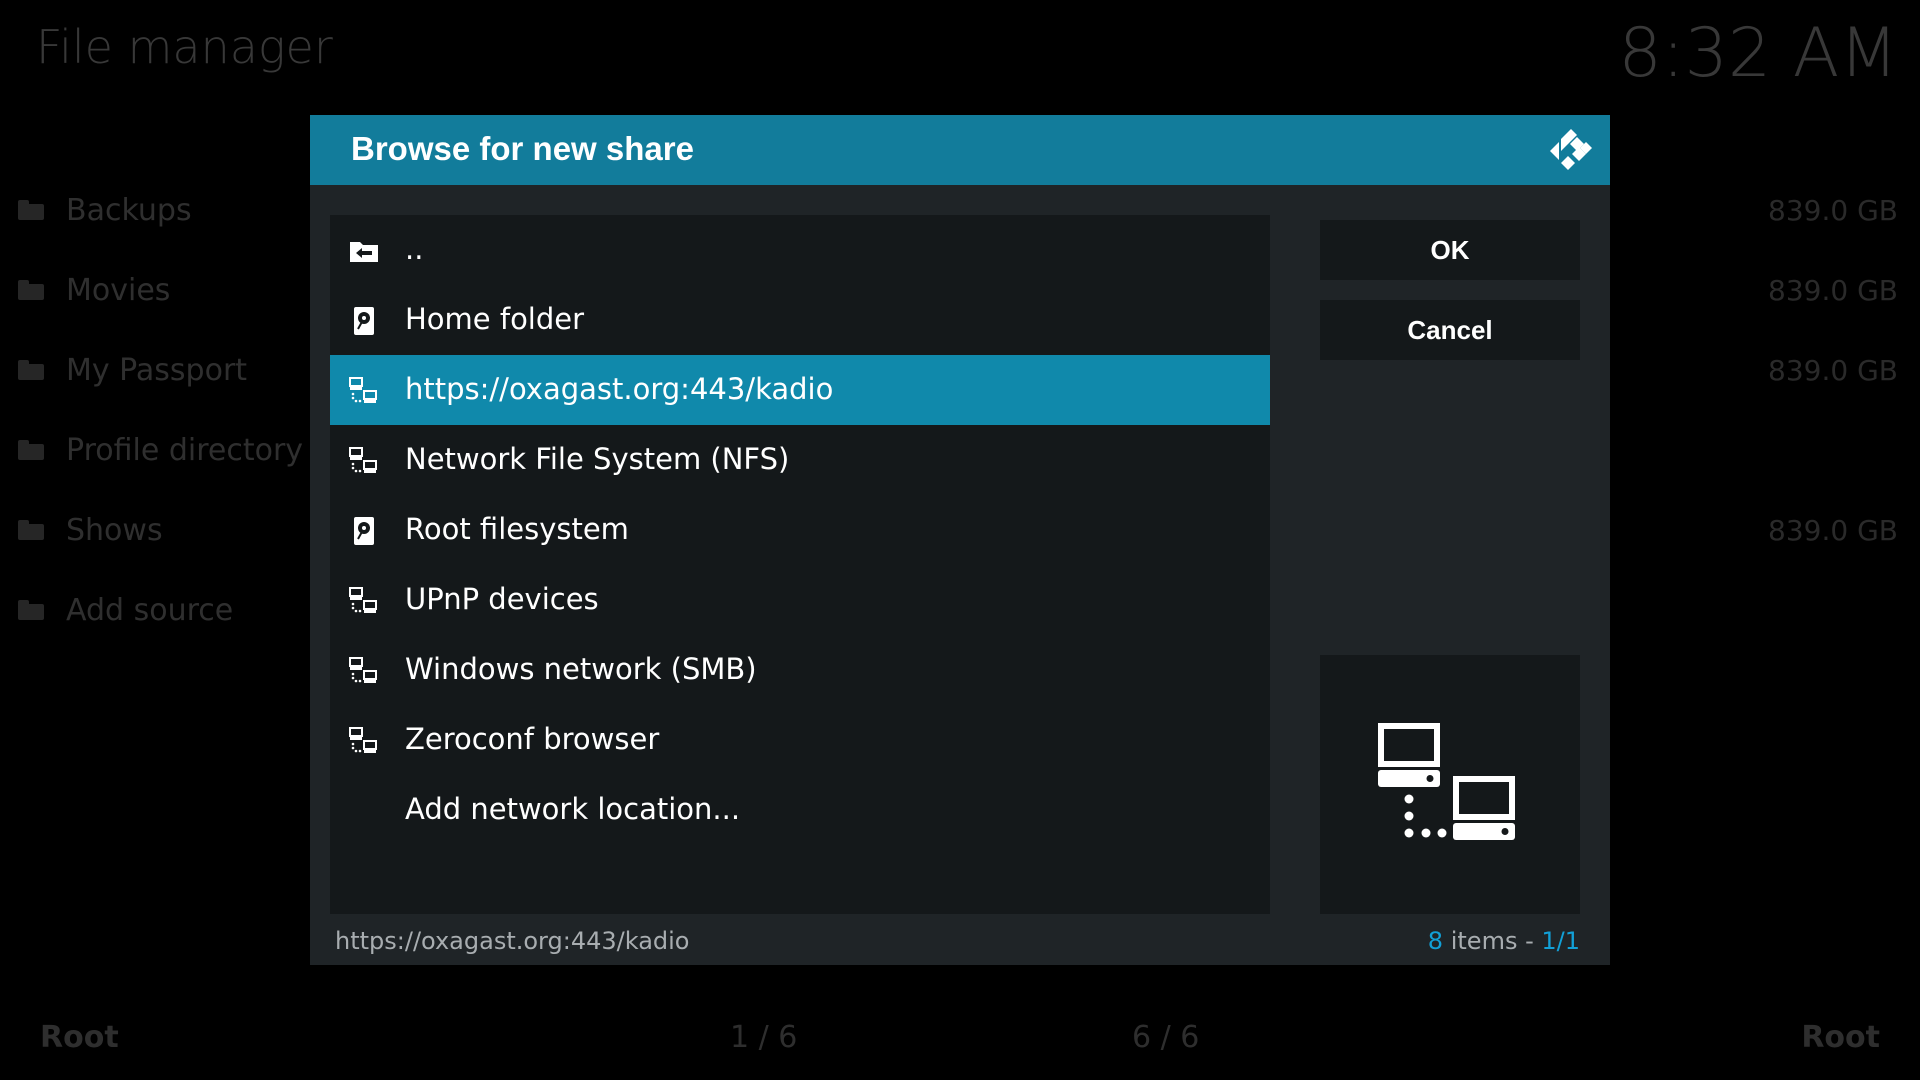 The width and height of the screenshot is (1920, 1080). Describe the element at coordinates (114, 530) in the screenshot. I see `source-label: Shows` at that location.